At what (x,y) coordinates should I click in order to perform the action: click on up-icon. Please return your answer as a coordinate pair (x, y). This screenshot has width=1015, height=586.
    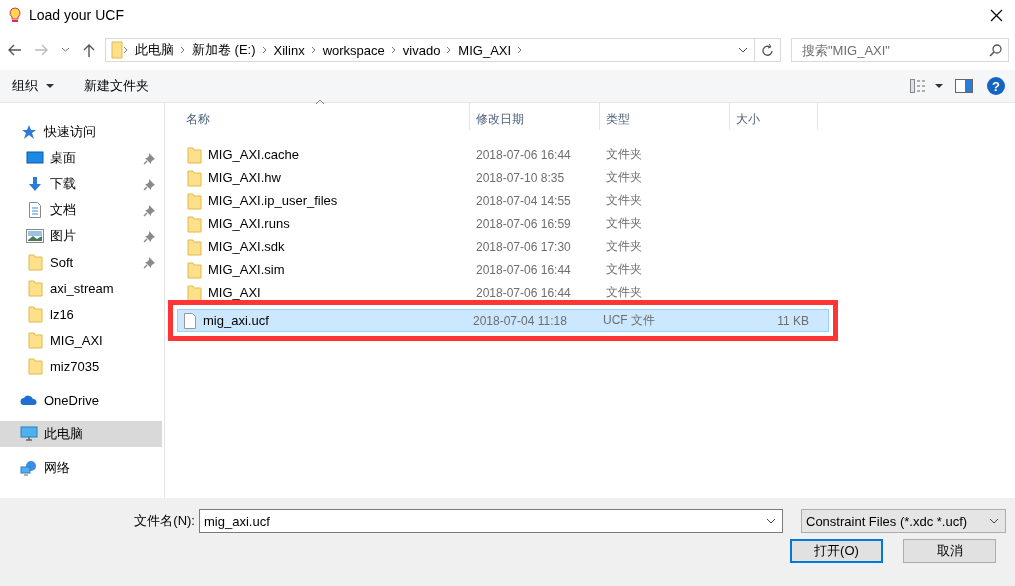
    Looking at the image, I should click on (89, 50).